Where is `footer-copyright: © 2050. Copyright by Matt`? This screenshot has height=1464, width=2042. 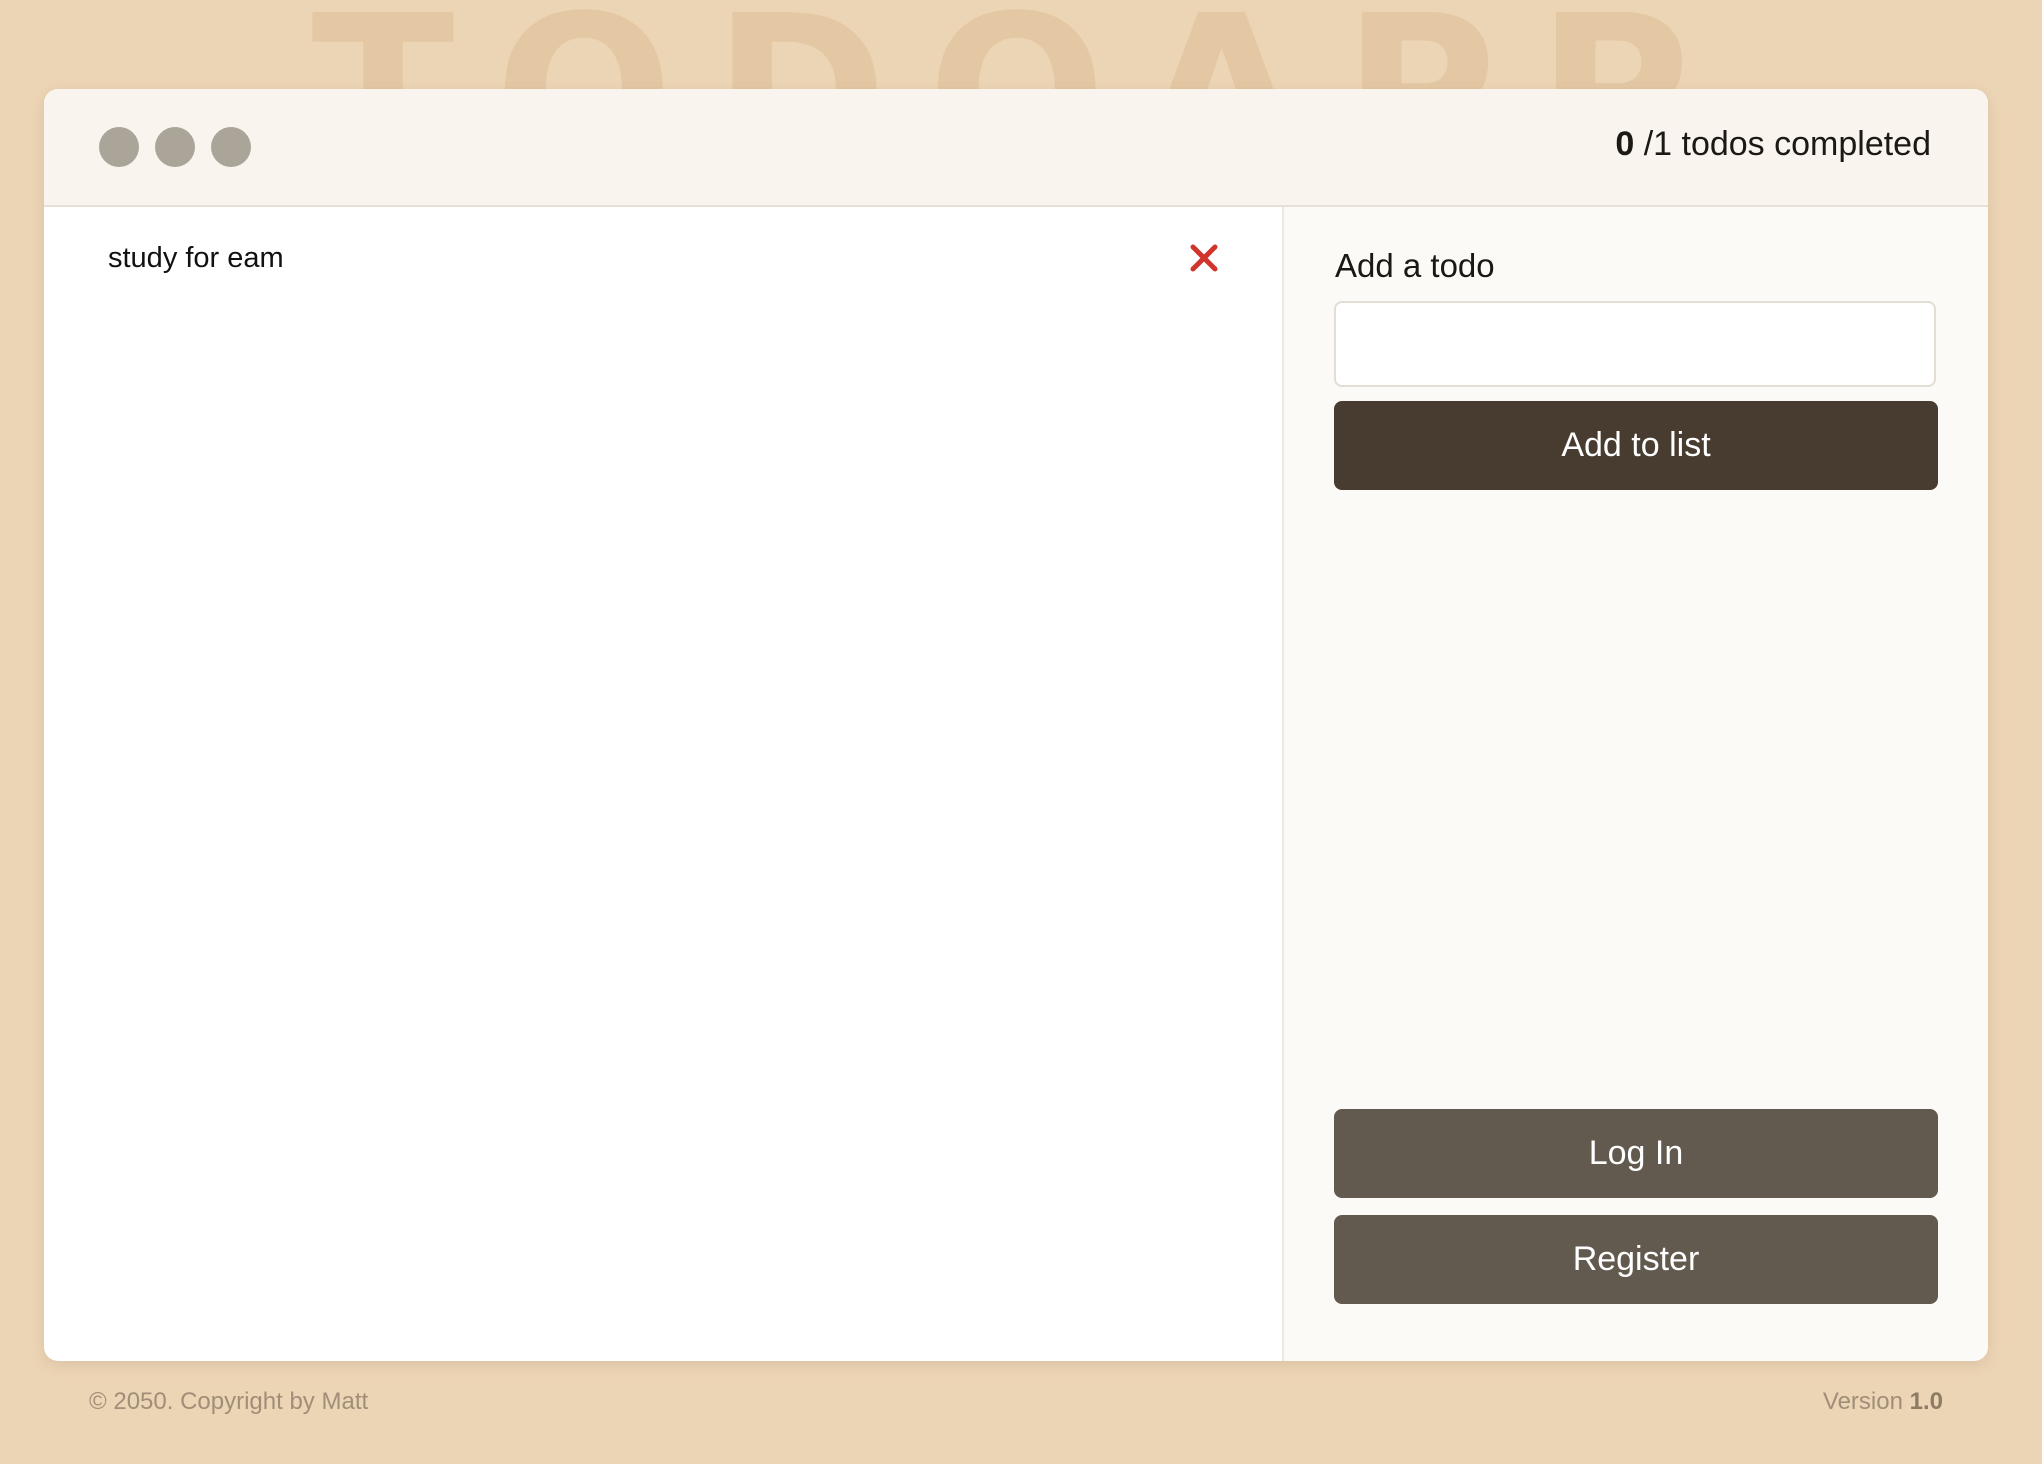
footer-copyright: © 2050. Copyright by Matt is located at coordinates (229, 1401).